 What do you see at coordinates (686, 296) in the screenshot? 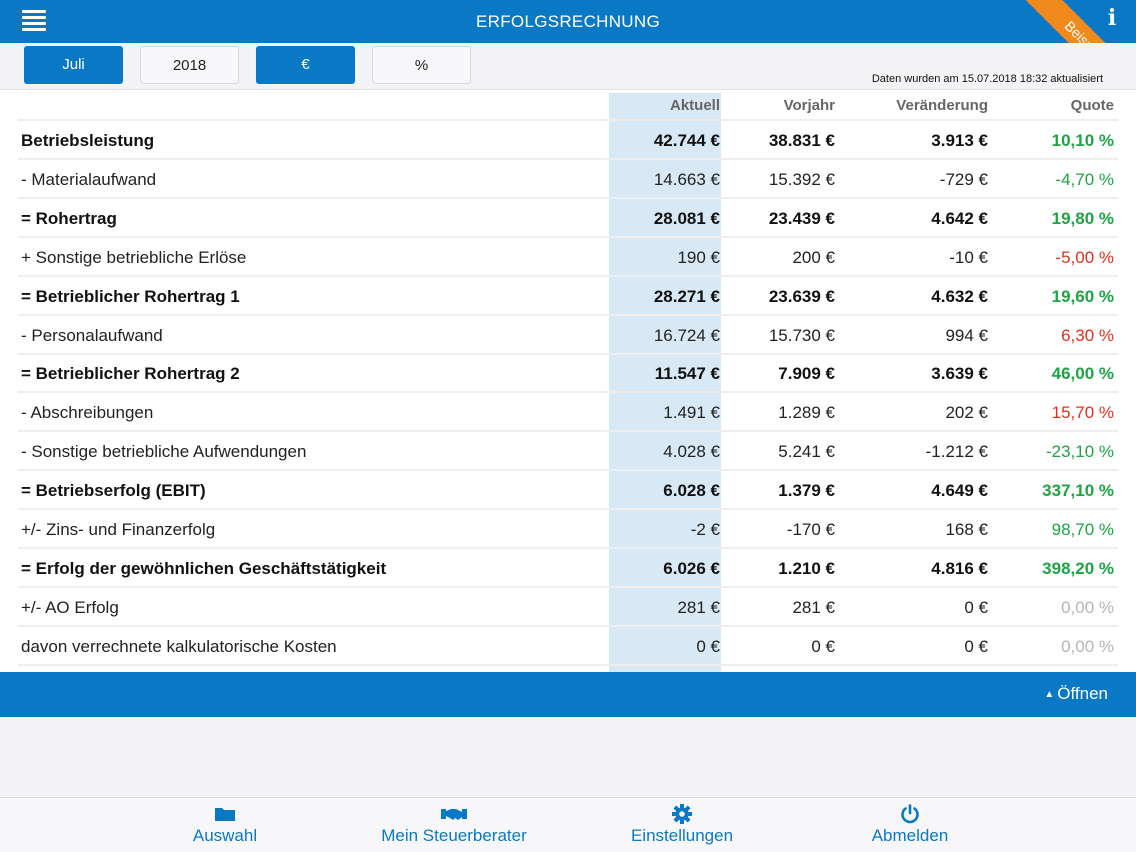
I see `cell-aktuell: 28.271 €` at bounding box center [686, 296].